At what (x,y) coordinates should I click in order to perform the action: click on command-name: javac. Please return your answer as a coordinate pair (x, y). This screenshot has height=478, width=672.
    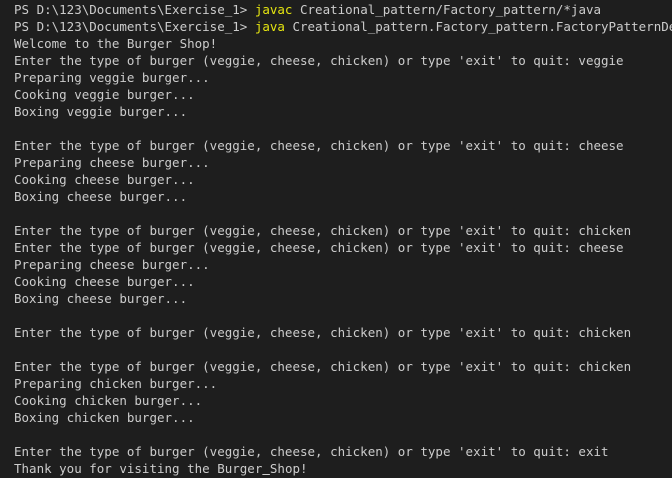
    Looking at the image, I should click on (273, 9).